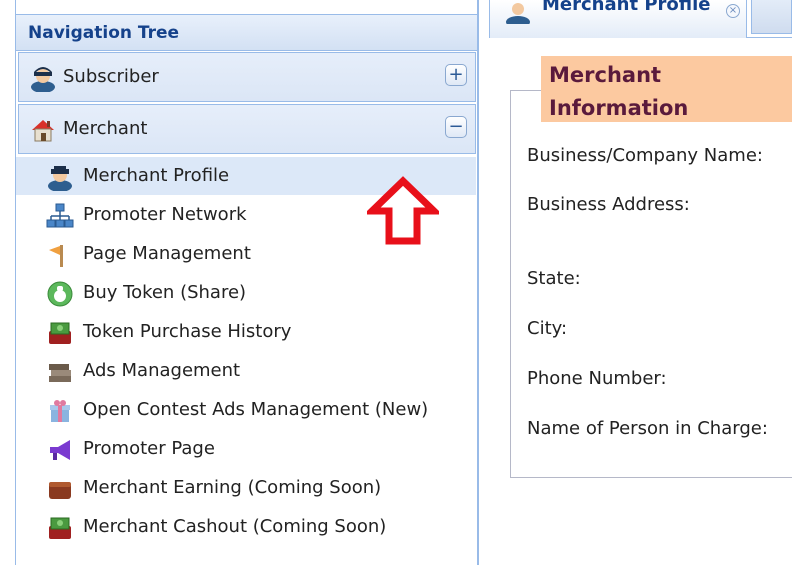  I want to click on navigation-tree-header: Navigation Tree, so click(246, 32).